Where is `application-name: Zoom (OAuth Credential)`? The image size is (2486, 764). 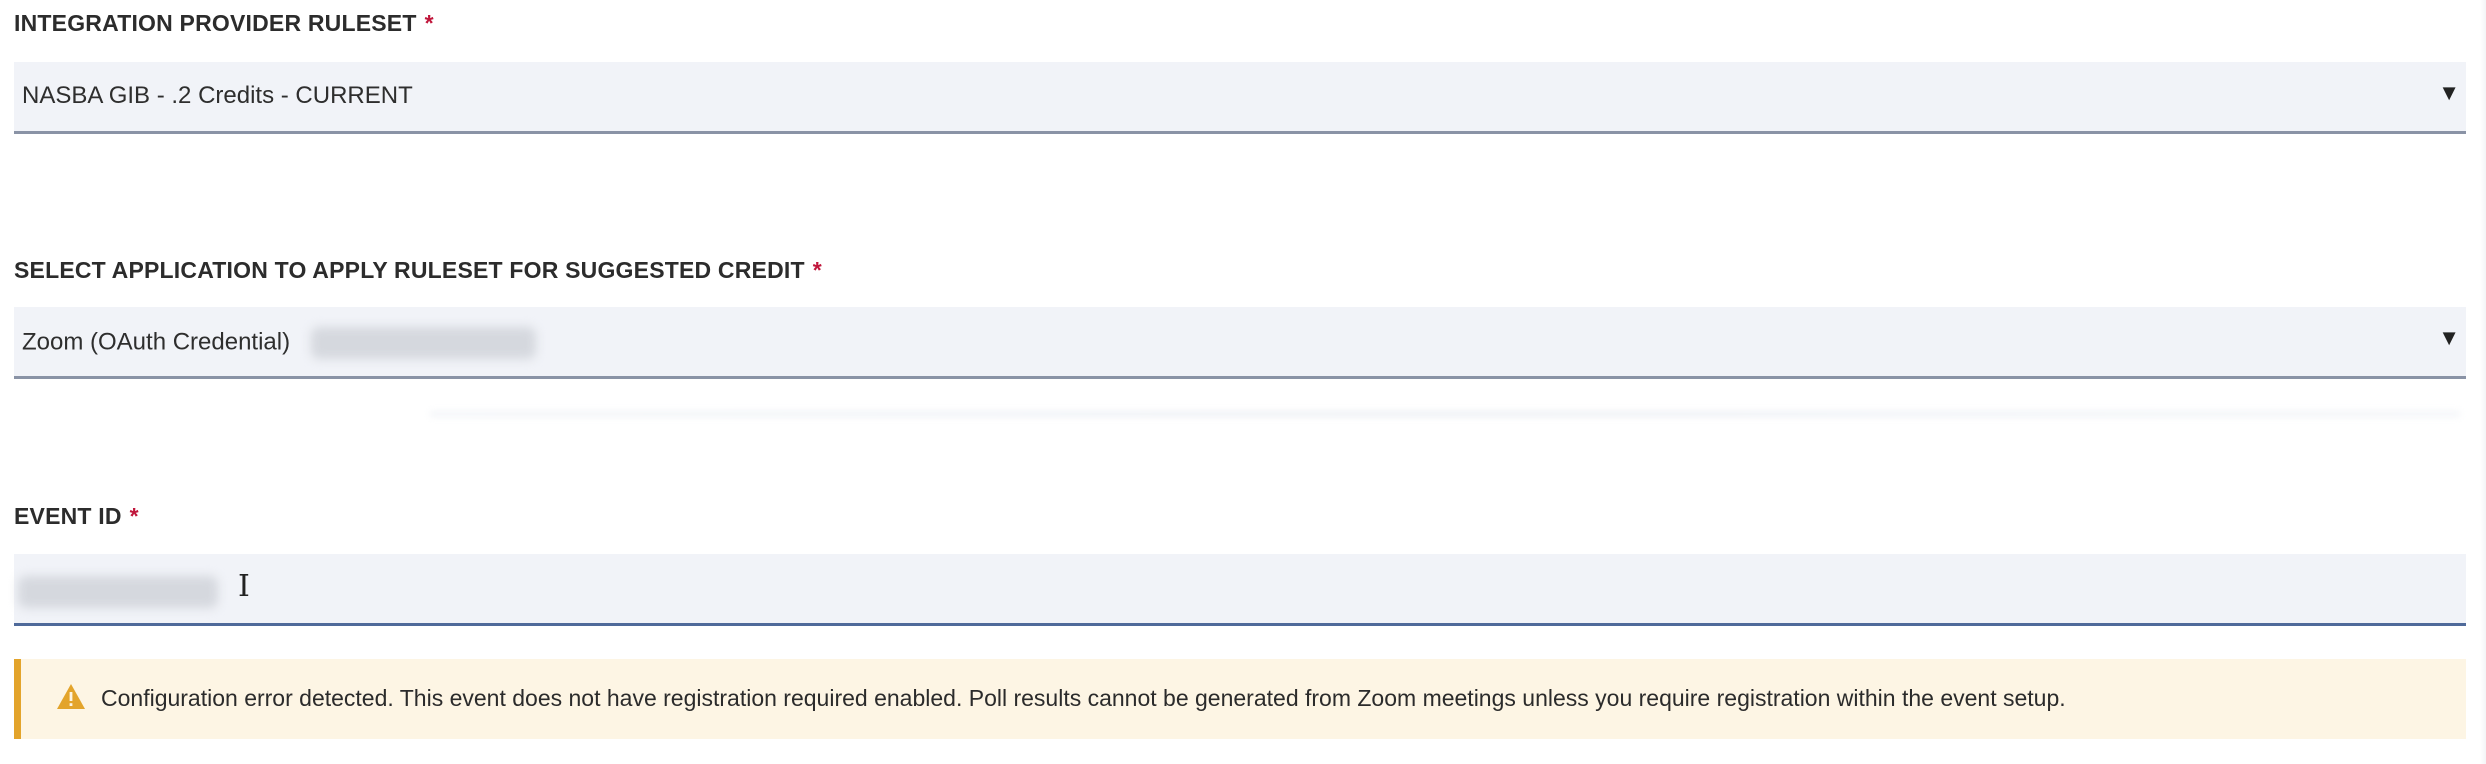
application-name: Zoom (OAuth Credential) is located at coordinates (156, 342).